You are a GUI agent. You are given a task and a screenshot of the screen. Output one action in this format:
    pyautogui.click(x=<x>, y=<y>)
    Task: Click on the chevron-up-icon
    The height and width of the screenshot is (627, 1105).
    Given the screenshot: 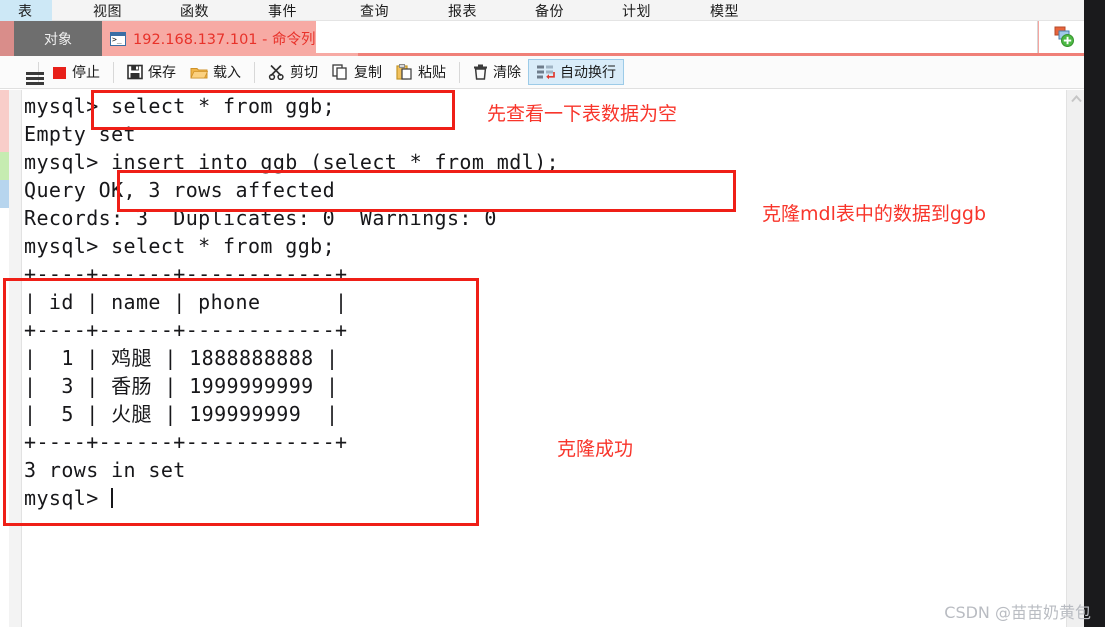 What is the action you would take?
    pyautogui.click(x=1076, y=99)
    